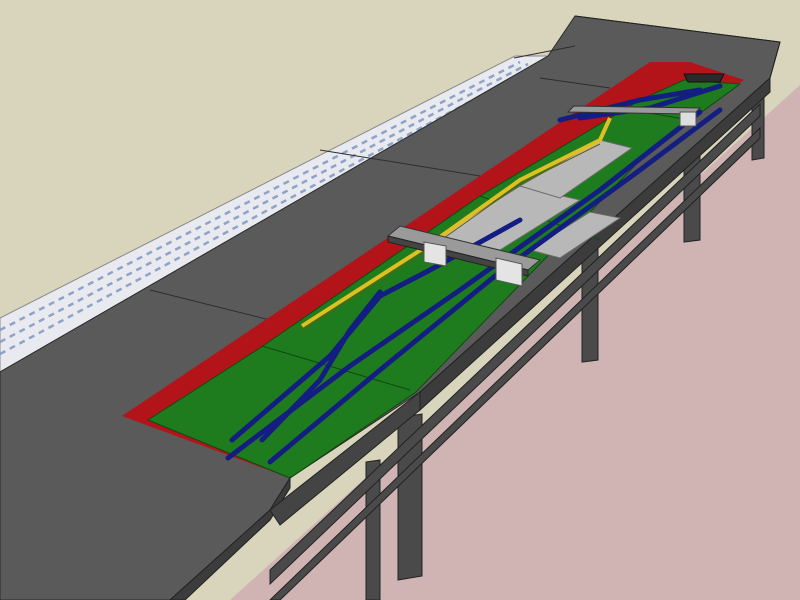 Image resolution: width=800 pixels, height=600 pixels. What do you see at coordinates (704, 78) in the screenshot?
I see `tunnel-portal` at bounding box center [704, 78].